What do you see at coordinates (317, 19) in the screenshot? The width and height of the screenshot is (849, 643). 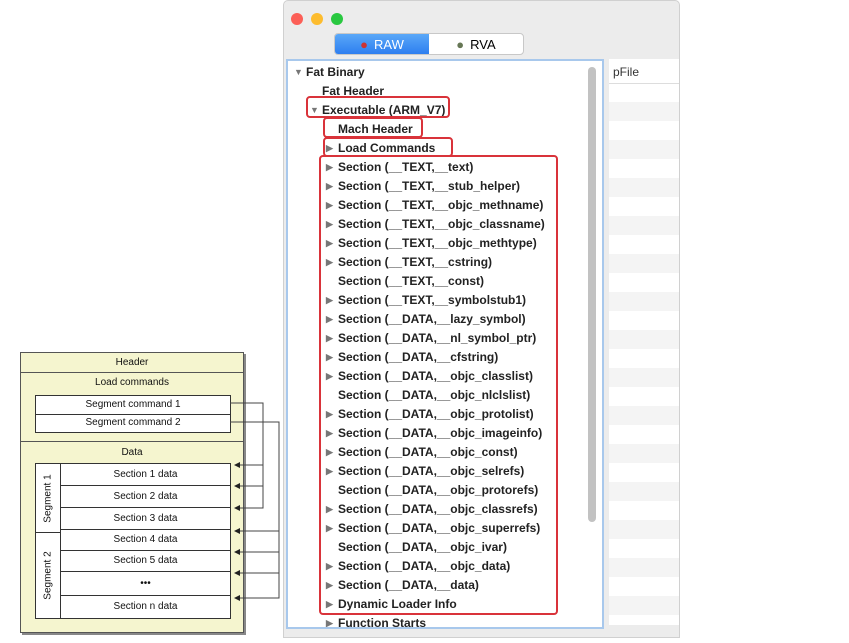 I see `minimize-button` at bounding box center [317, 19].